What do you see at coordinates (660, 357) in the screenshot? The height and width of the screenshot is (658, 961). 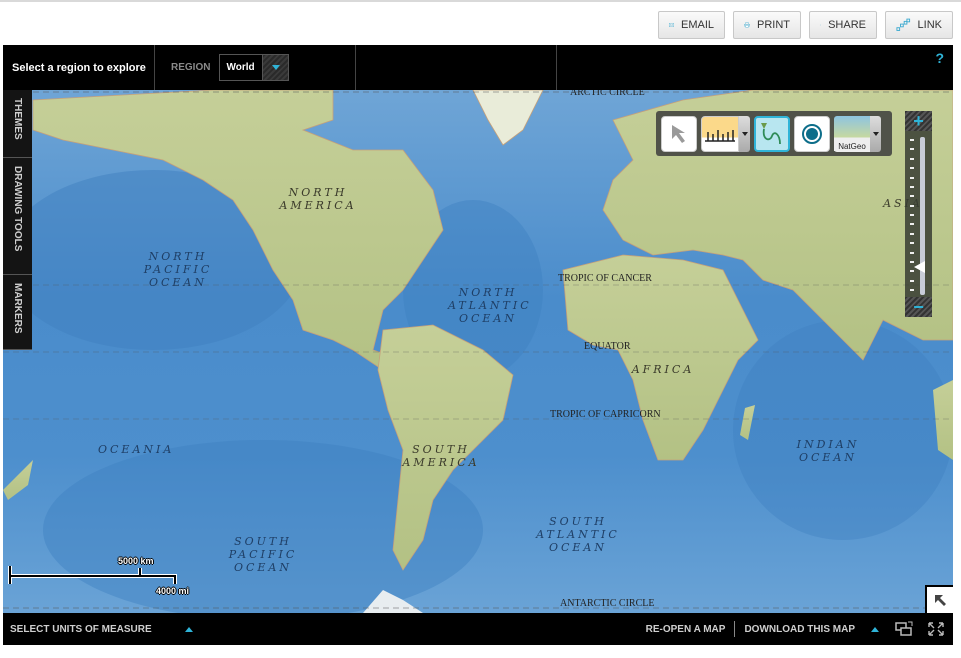 I see `landmass-africa` at bounding box center [660, 357].